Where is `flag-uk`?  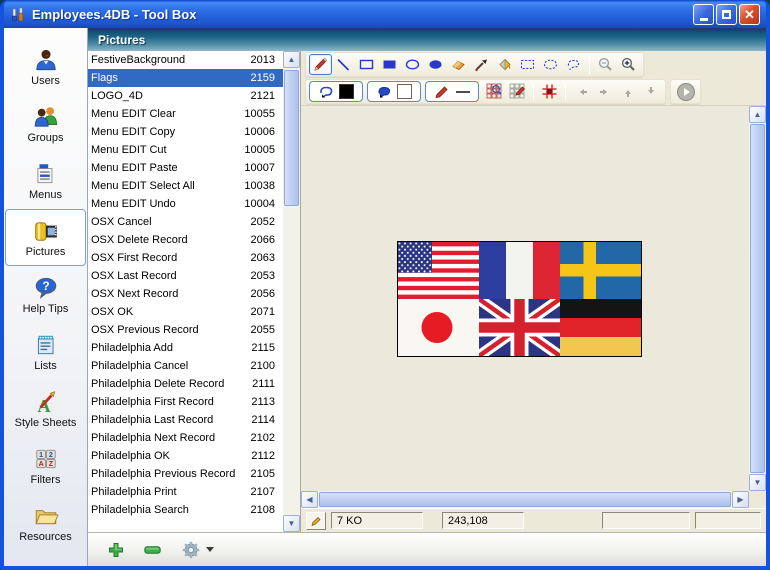
flag-uk is located at coordinates (519, 327).